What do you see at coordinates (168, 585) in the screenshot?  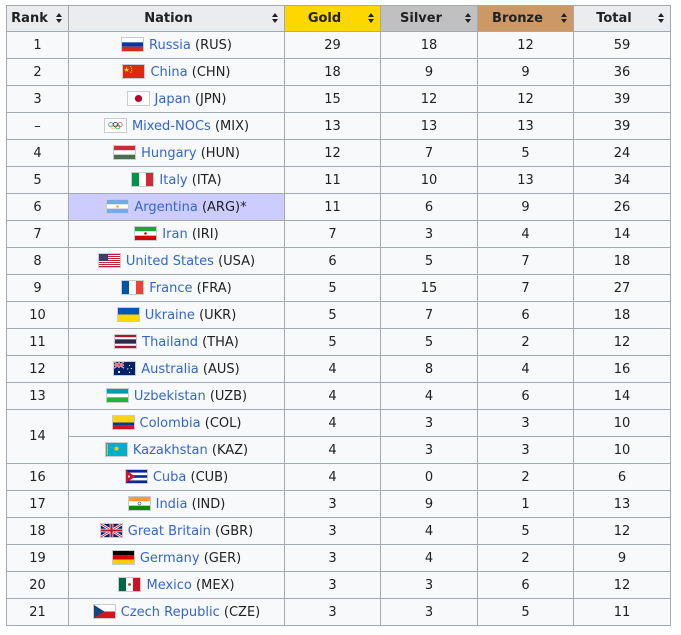 I see `nation-link: Mexico` at bounding box center [168, 585].